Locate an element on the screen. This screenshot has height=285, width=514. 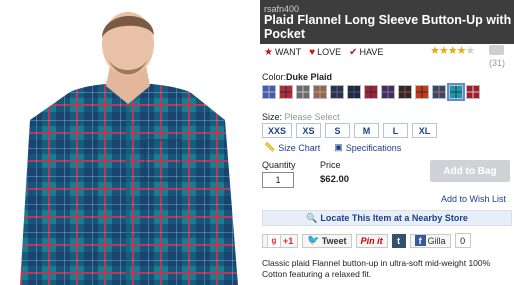
have-label: HAVE is located at coordinates (371, 52).